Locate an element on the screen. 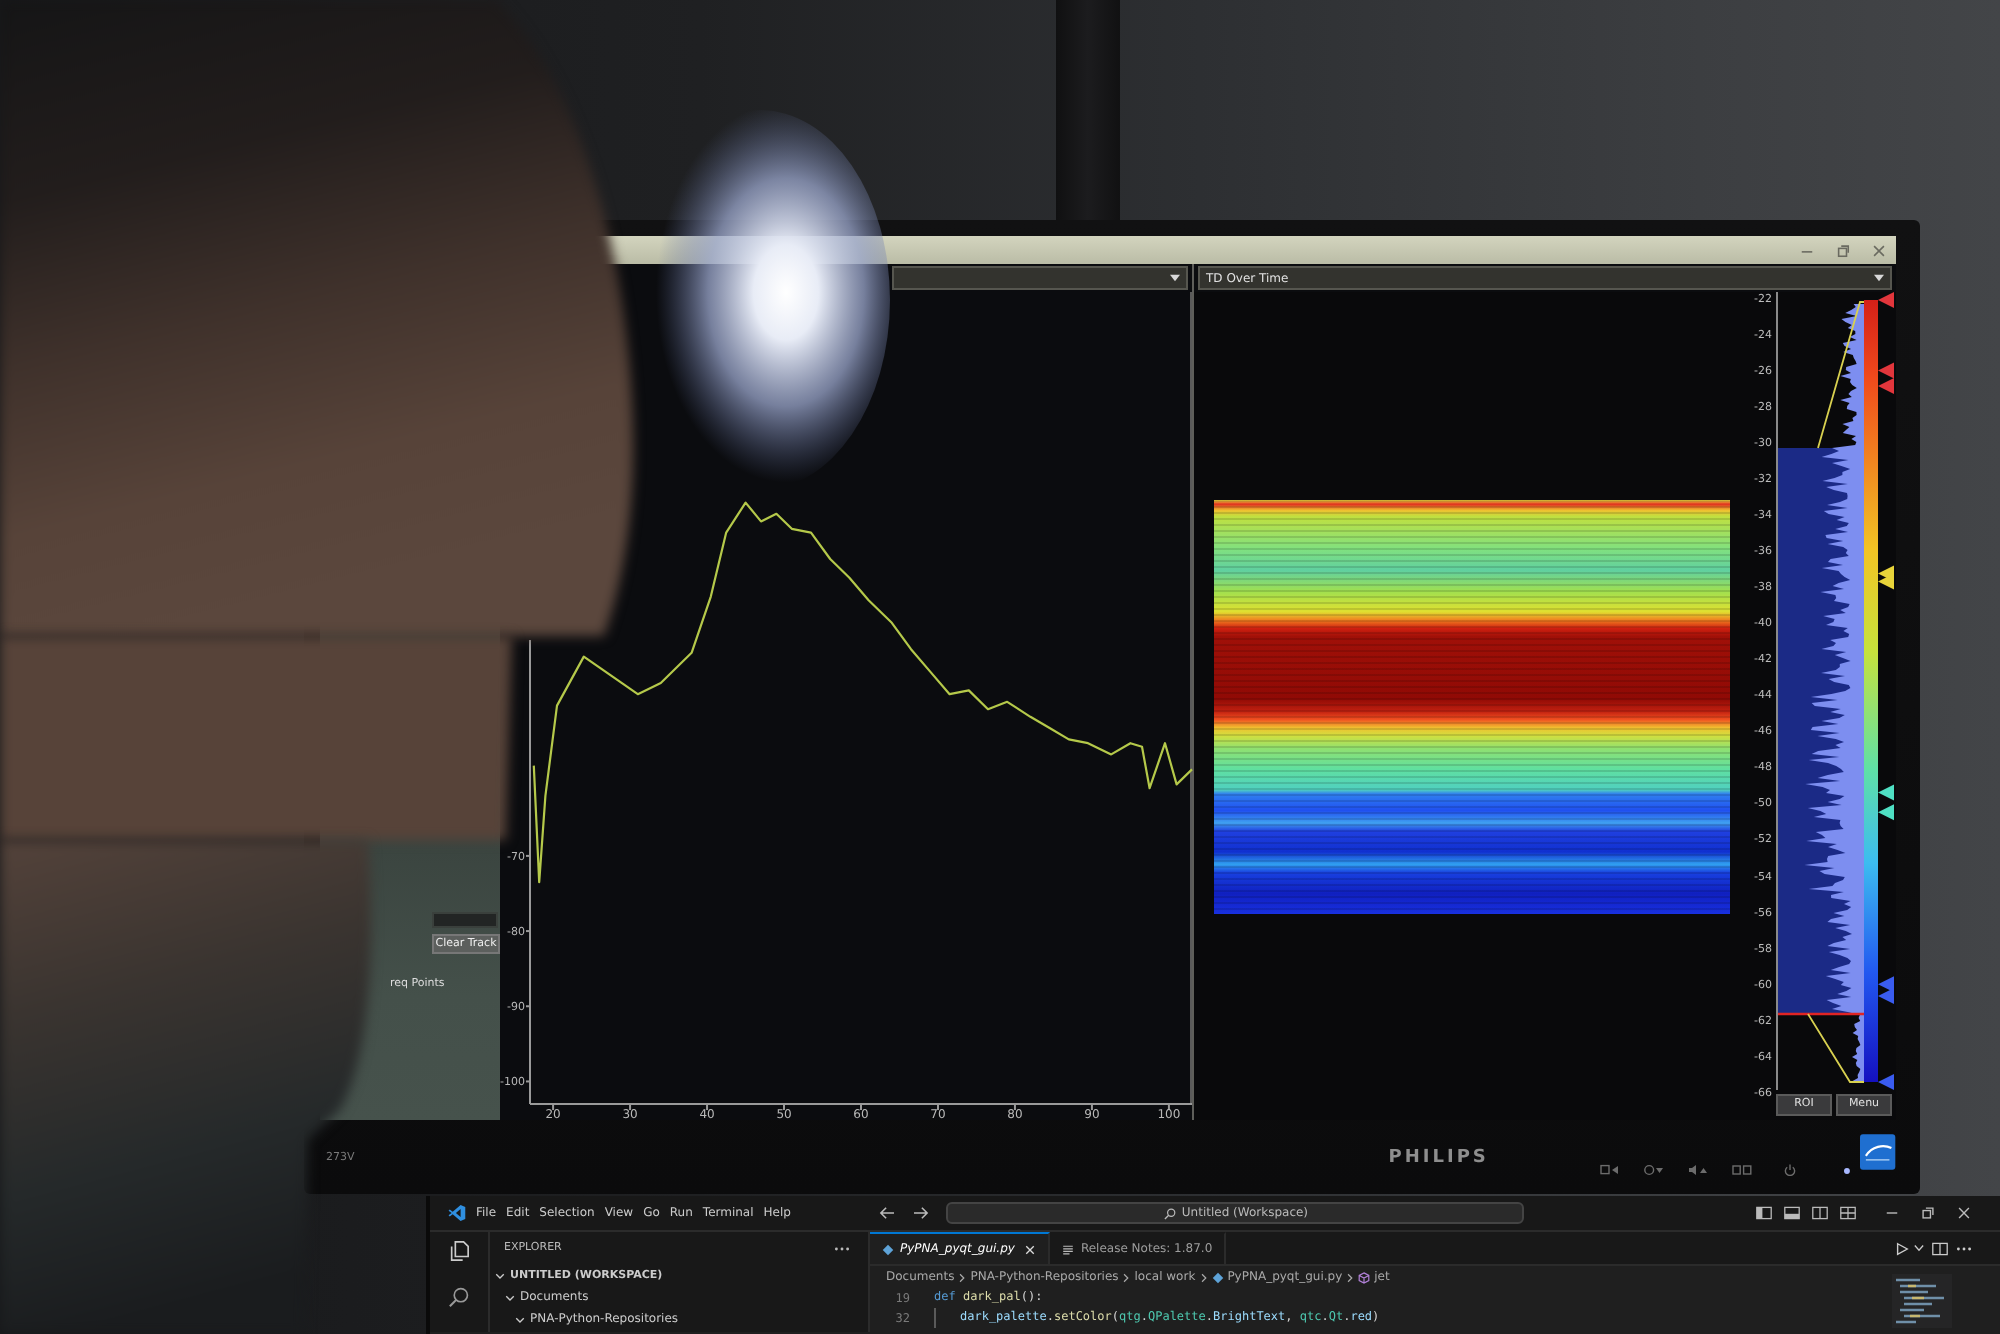 This screenshot has height=1334, width=2000. back-arrow-icon is located at coordinates (887, 1213).